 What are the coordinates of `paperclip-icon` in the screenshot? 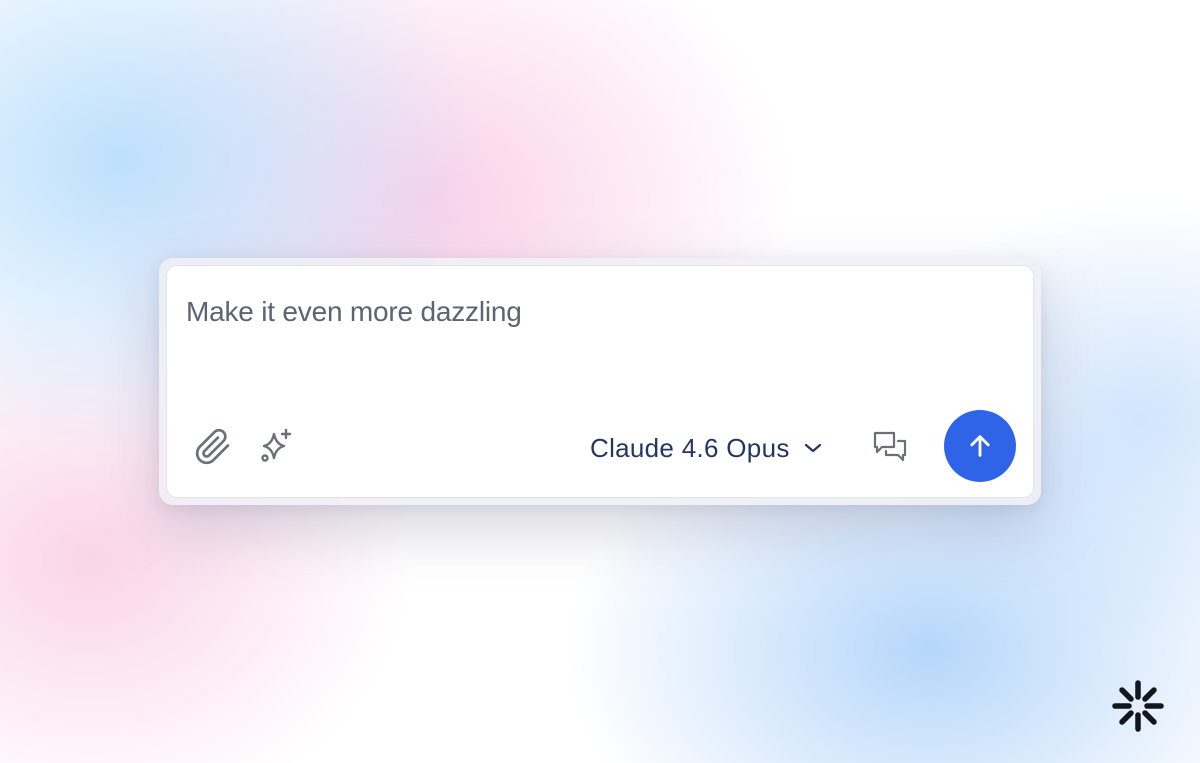 It's located at (212, 446).